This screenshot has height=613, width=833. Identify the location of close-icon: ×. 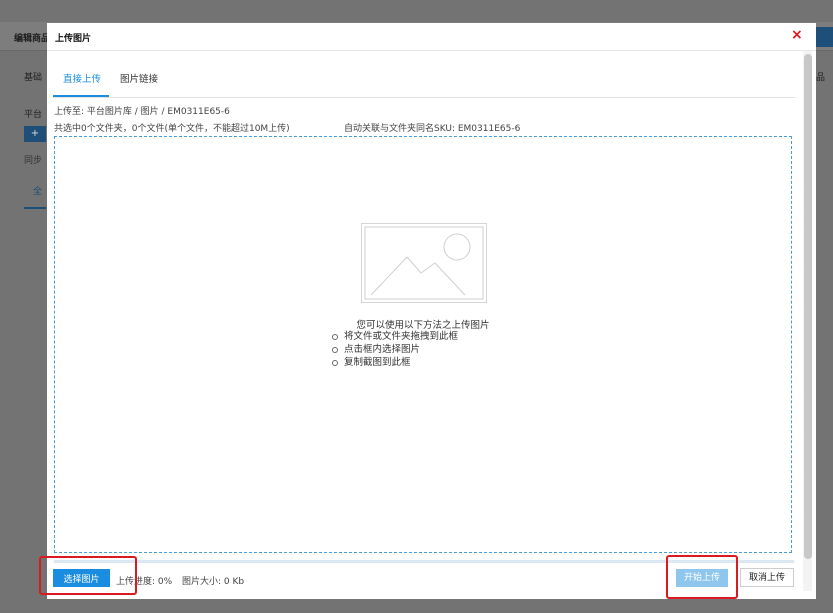
(797, 35).